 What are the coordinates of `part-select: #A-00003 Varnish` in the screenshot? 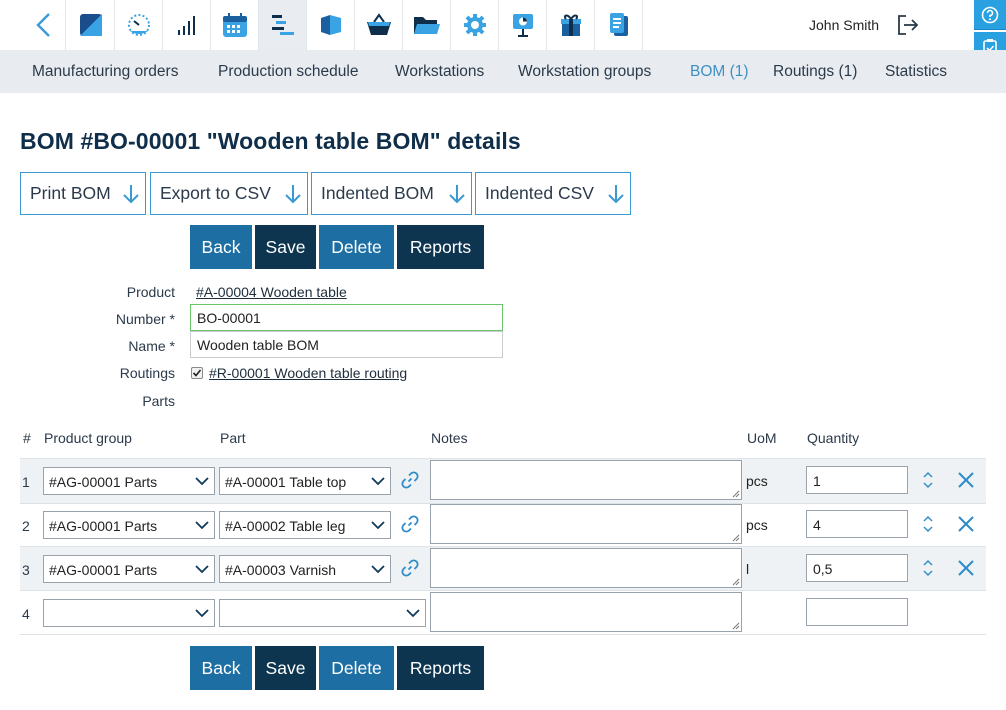 It's located at (305, 569).